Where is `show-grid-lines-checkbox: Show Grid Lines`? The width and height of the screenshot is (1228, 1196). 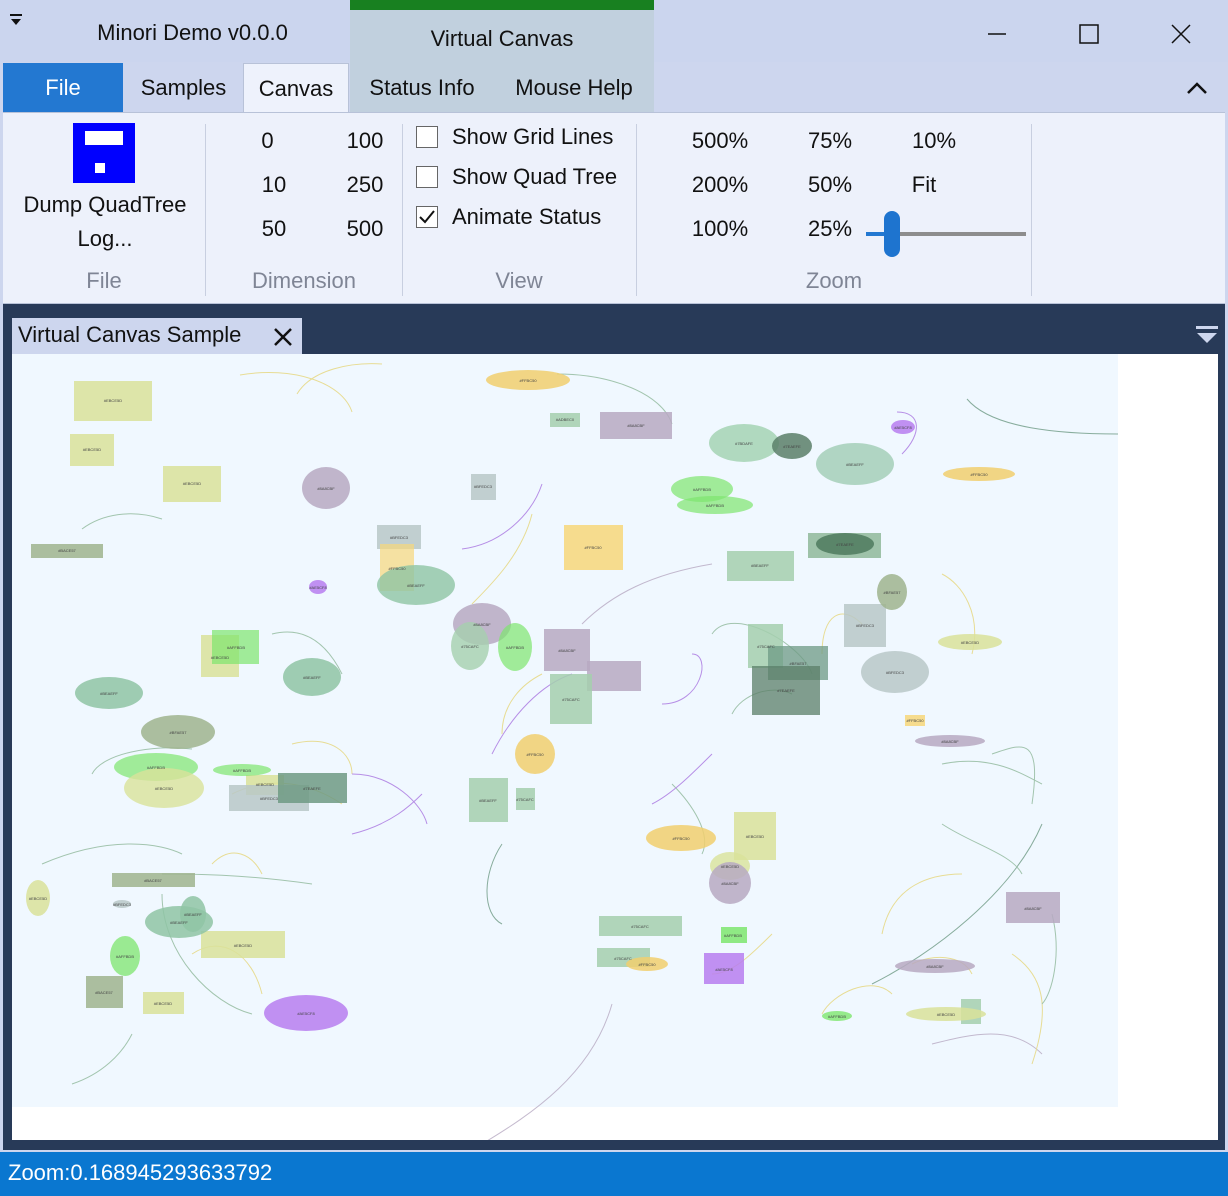
show-grid-lines-checkbox: Show Grid Lines is located at coordinates (523, 139).